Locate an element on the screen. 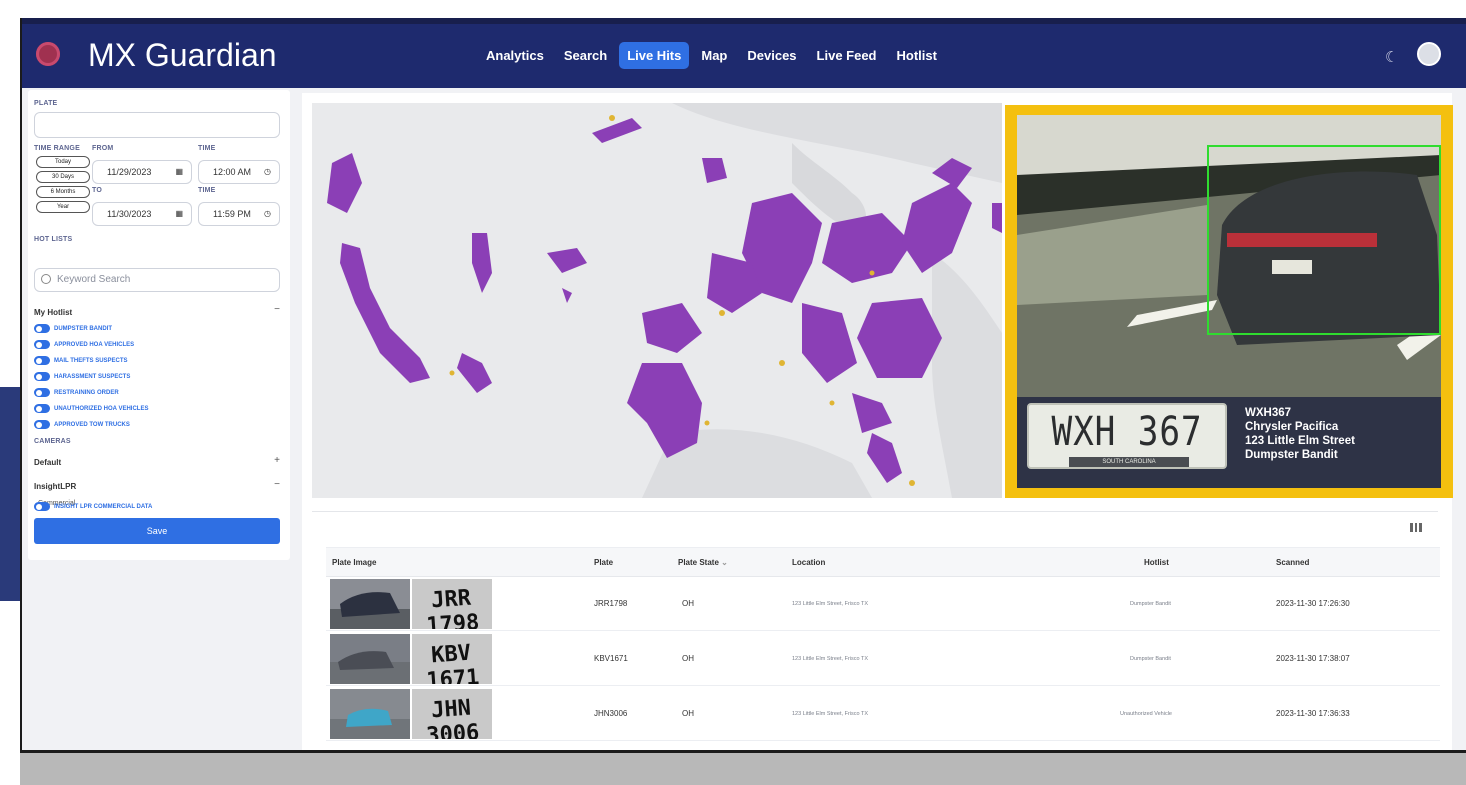  plate-input is located at coordinates (157, 125).